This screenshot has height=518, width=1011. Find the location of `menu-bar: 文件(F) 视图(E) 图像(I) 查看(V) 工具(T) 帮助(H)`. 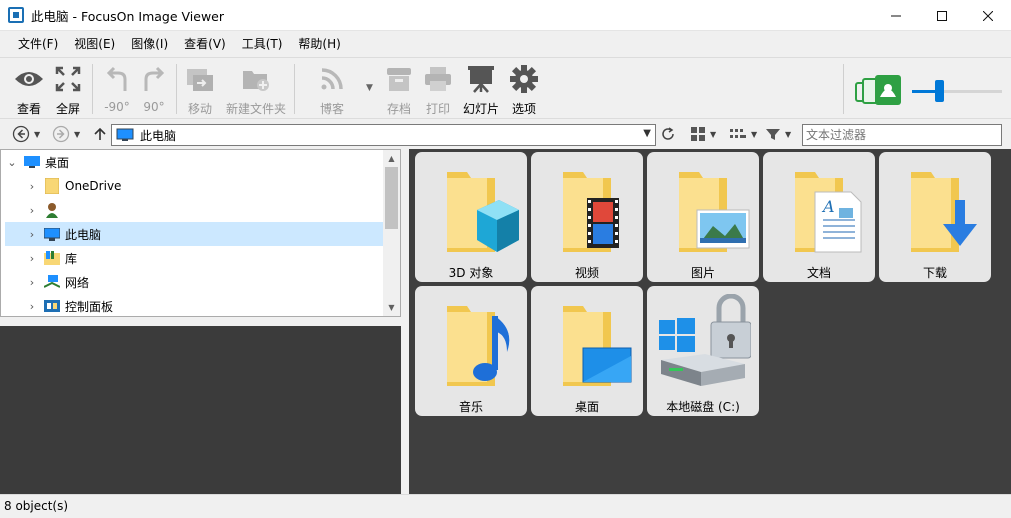

menu-bar: 文件(F) 视图(E) 图像(I) 查看(V) 工具(T) 帮助(H) is located at coordinates (505, 44).